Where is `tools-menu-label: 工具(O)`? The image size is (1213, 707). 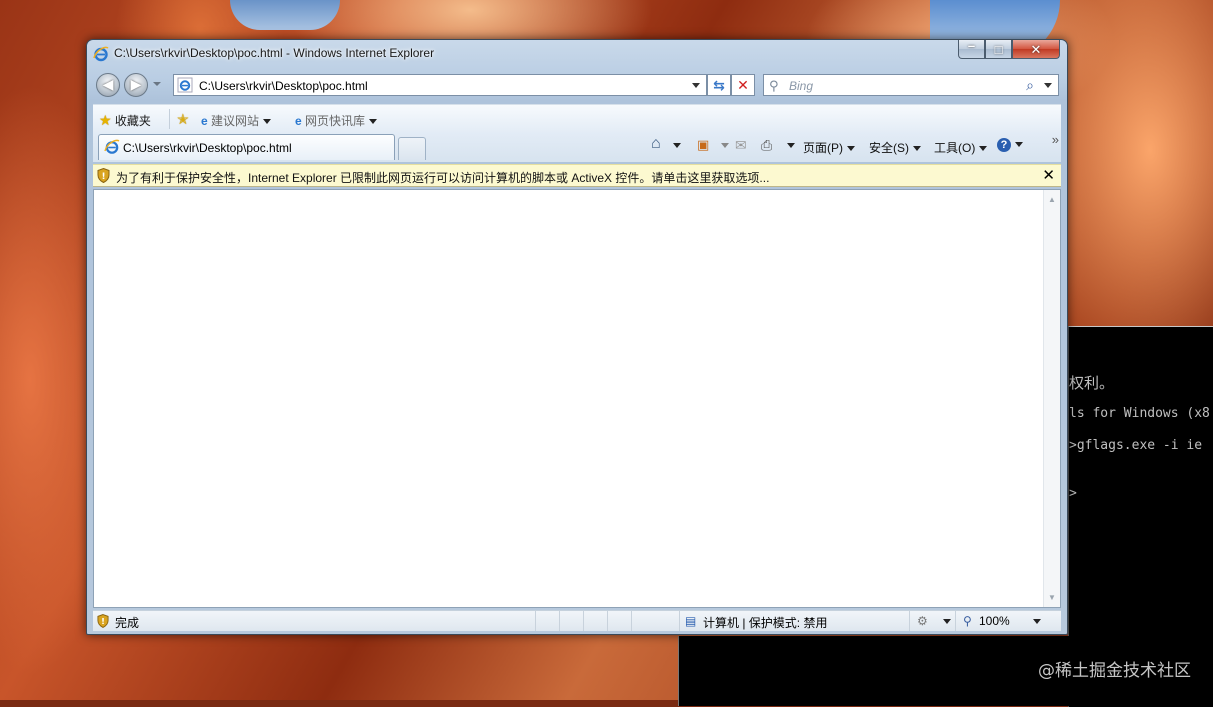
tools-menu-label: 工具(O) is located at coordinates (955, 148).